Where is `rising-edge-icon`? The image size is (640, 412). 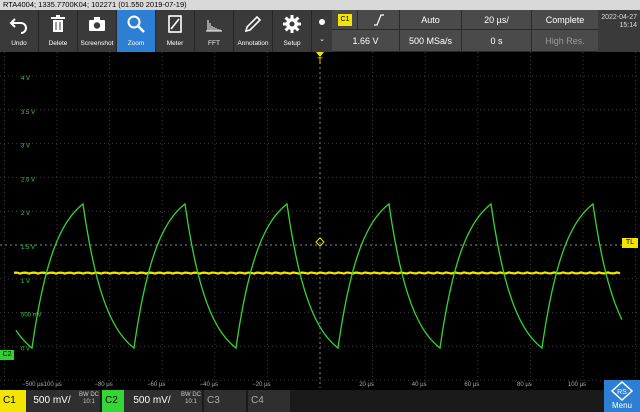
rising-edge-icon is located at coordinates (378, 20).